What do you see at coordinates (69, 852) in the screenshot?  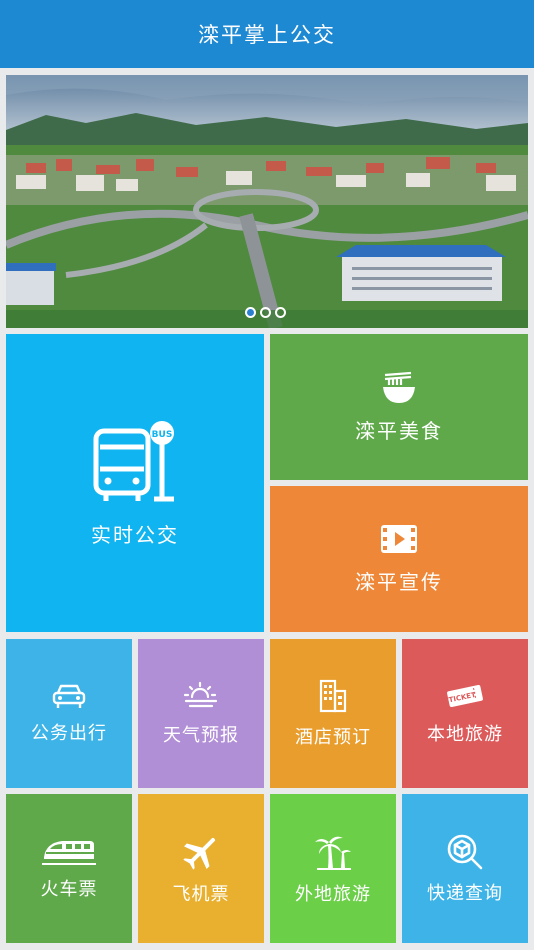 I see `train-icon` at bounding box center [69, 852].